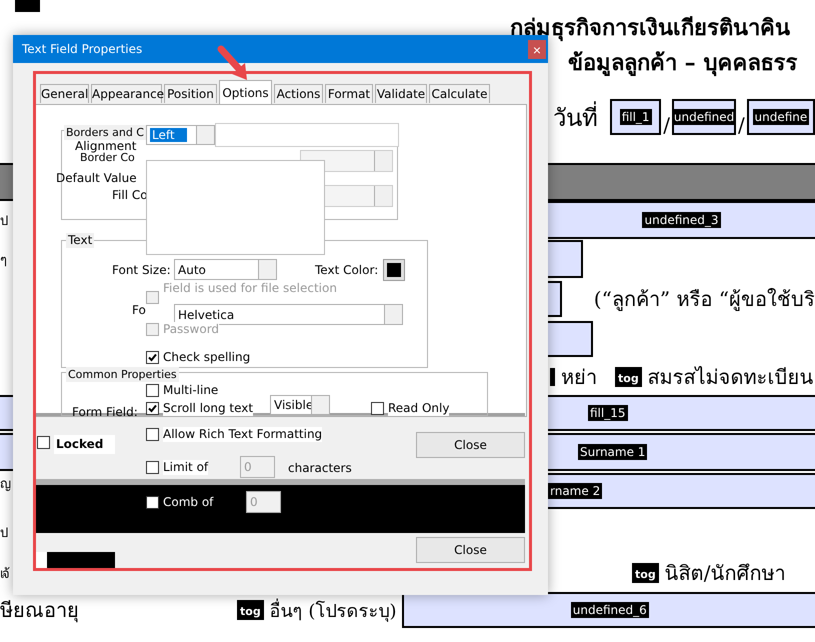 The width and height of the screenshot is (815, 642). I want to click on tab: Actions, so click(298, 93).